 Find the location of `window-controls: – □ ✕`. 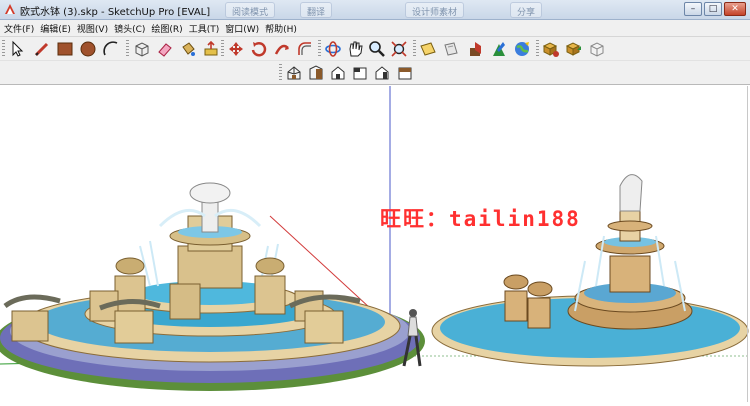

window-controls: – □ ✕ is located at coordinates (715, 9).